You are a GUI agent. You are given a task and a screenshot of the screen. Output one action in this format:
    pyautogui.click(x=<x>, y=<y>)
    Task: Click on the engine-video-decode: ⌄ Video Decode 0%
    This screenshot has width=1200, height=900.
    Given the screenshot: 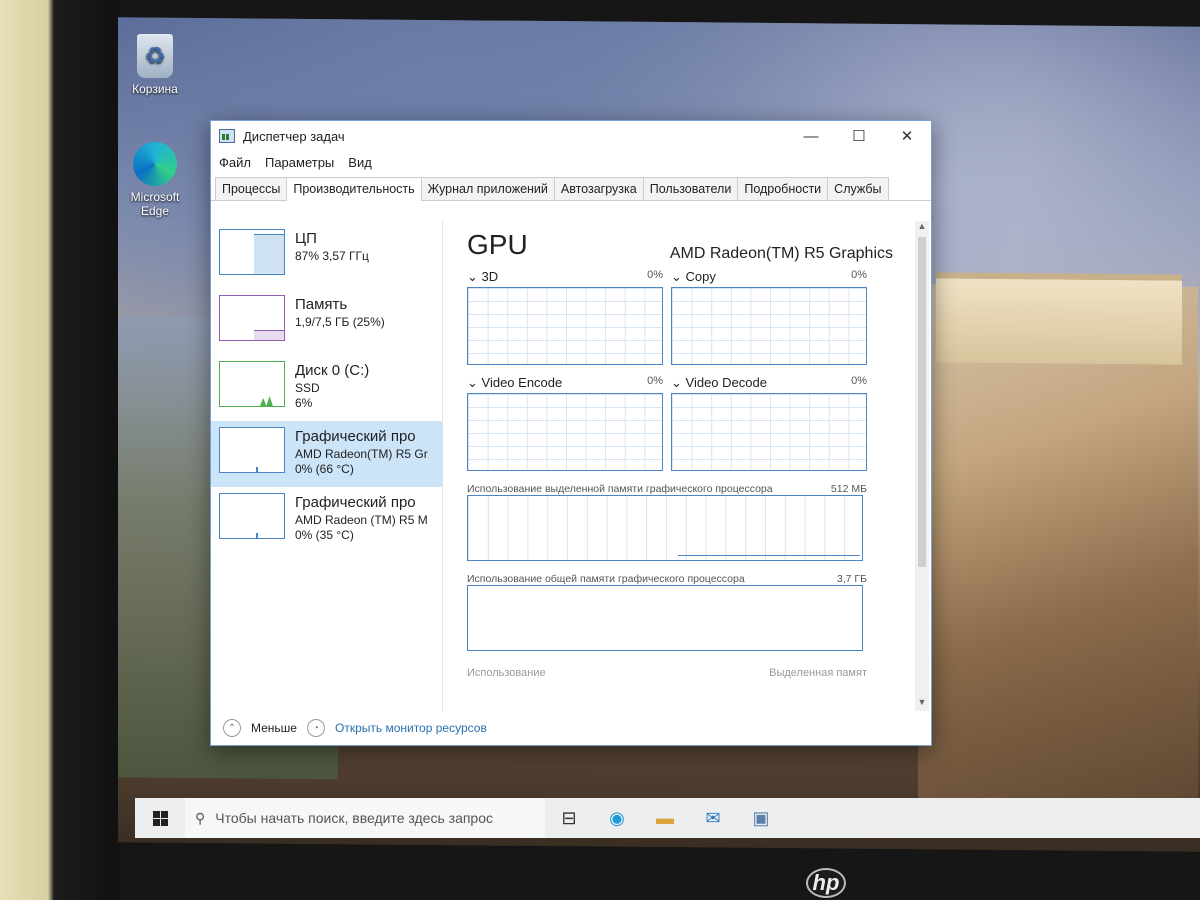 What is the action you would take?
    pyautogui.click(x=769, y=423)
    